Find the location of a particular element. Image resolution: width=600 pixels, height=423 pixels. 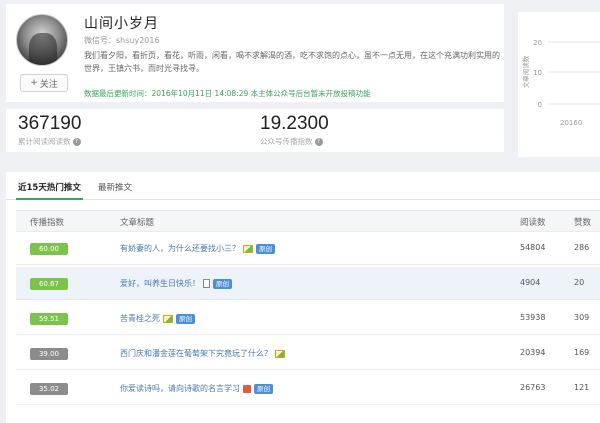

table-row: 39.00 西门庆和潘金莲在葡萄架下究竟玩了什么？ 20394 169 is located at coordinates (308, 353).